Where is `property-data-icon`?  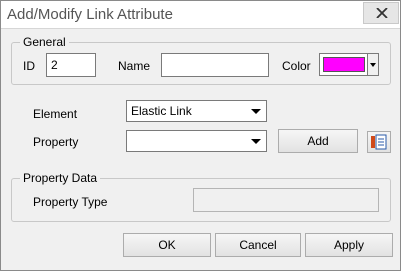 property-data-icon is located at coordinates (379, 142).